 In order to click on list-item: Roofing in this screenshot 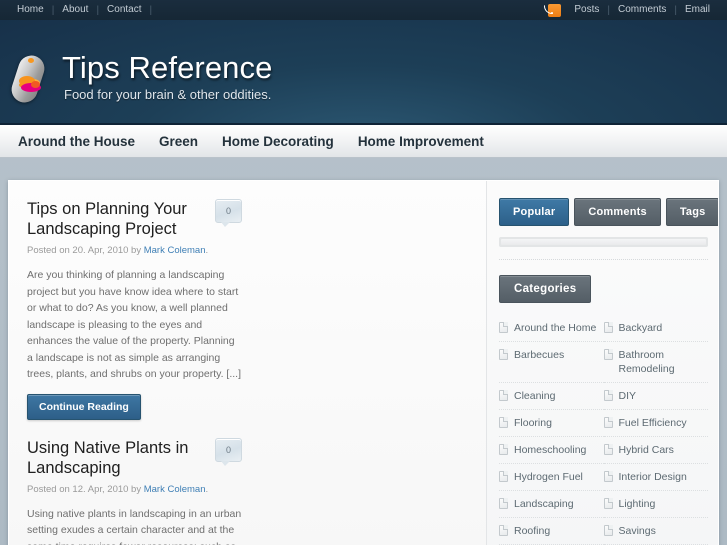, I will do `click(551, 531)`.